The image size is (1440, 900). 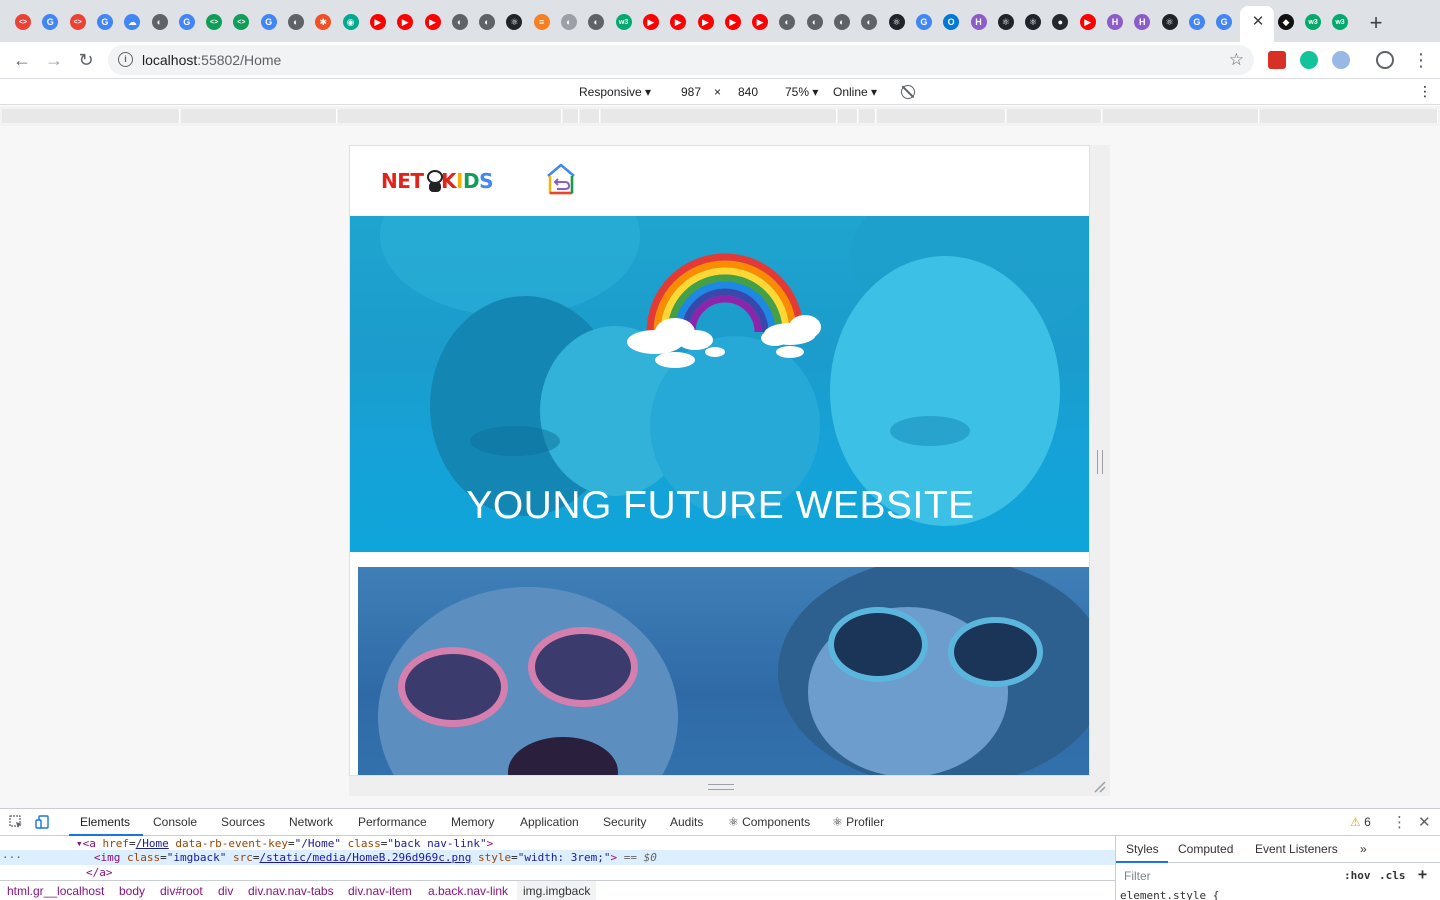 What do you see at coordinates (1399, 822) in the screenshot?
I see `devtools-menu-icon: ⋮` at bounding box center [1399, 822].